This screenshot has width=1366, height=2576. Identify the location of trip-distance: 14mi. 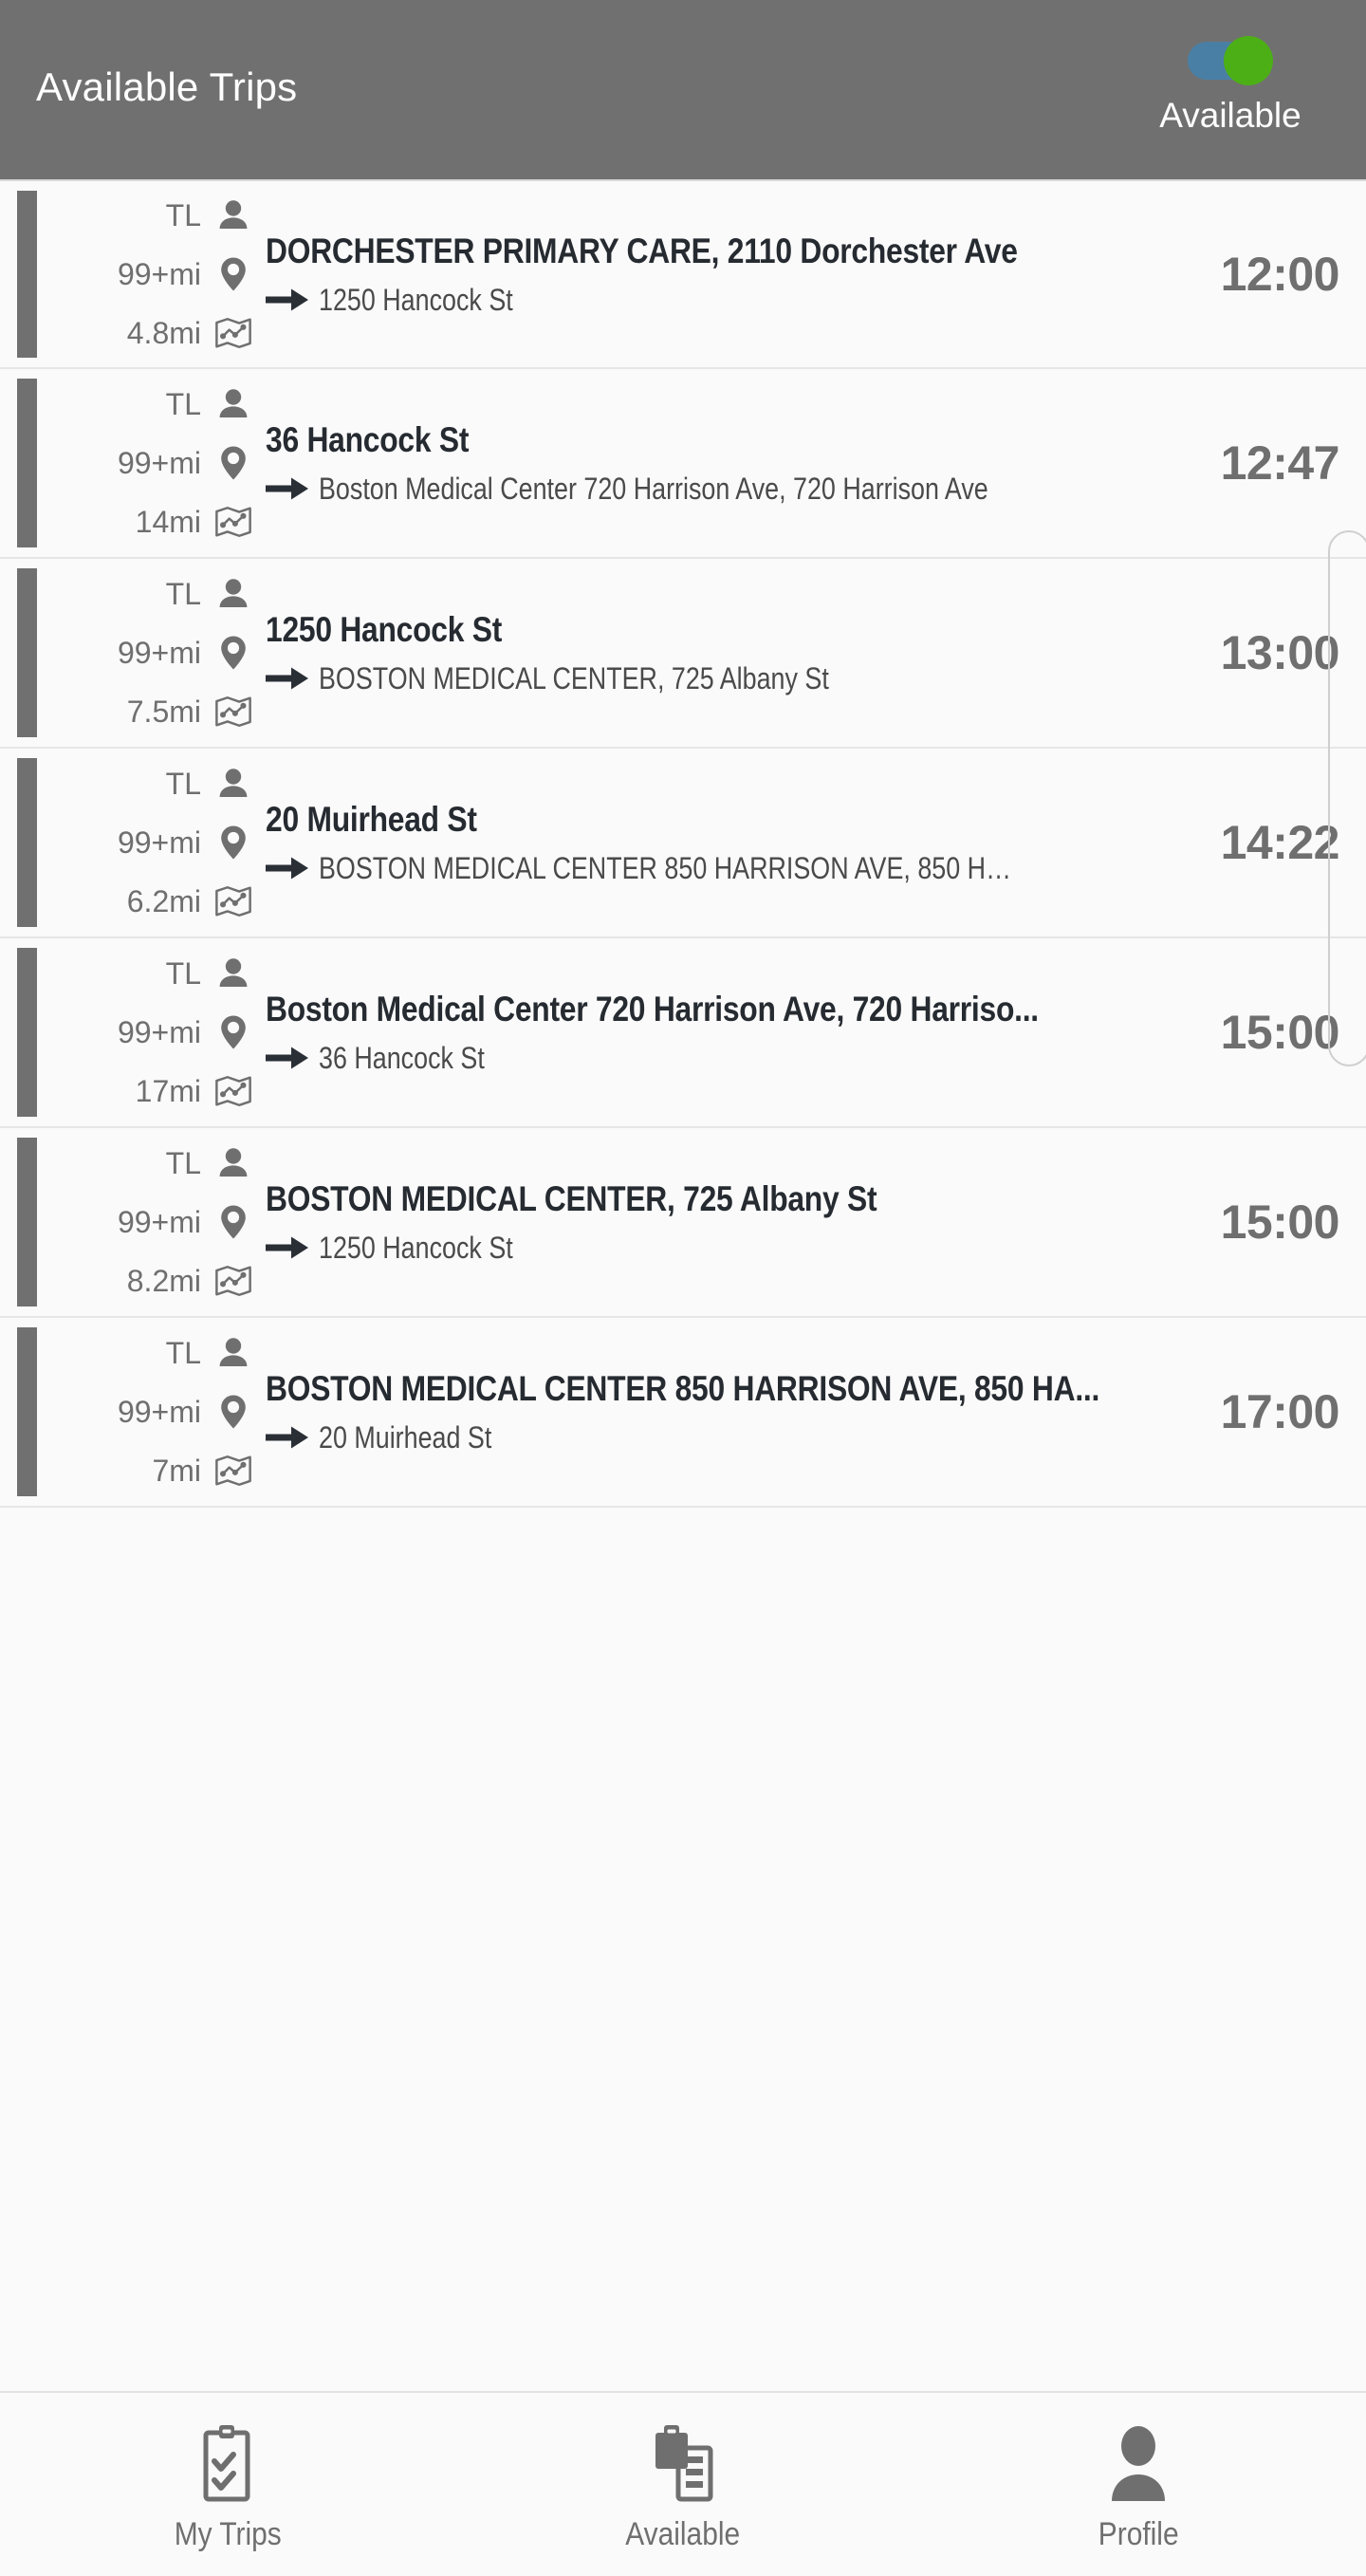
(168, 522).